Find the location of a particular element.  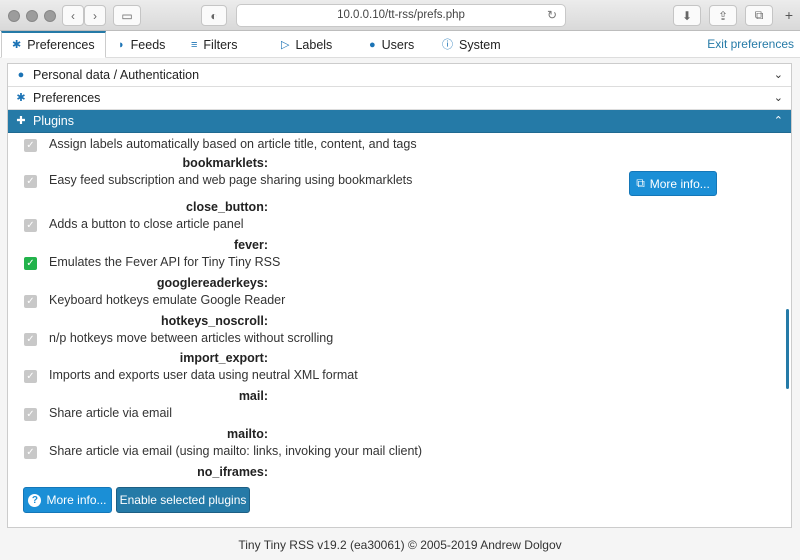

address-bar: 10.0.0.10/tt-rss/prefs.php ↻ is located at coordinates (401, 15).